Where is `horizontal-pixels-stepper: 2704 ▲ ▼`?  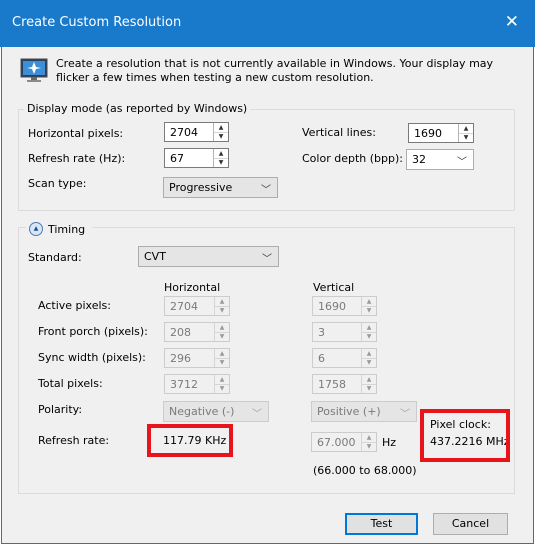 horizontal-pixels-stepper: 2704 ▲ ▼ is located at coordinates (196, 132).